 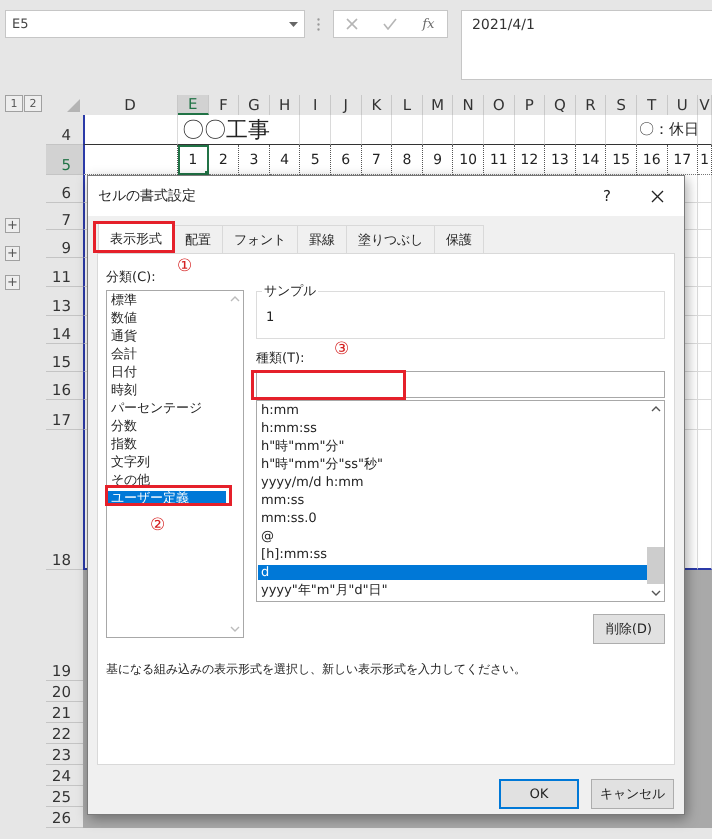 What do you see at coordinates (460, 384) in the screenshot?
I see `type-field` at bounding box center [460, 384].